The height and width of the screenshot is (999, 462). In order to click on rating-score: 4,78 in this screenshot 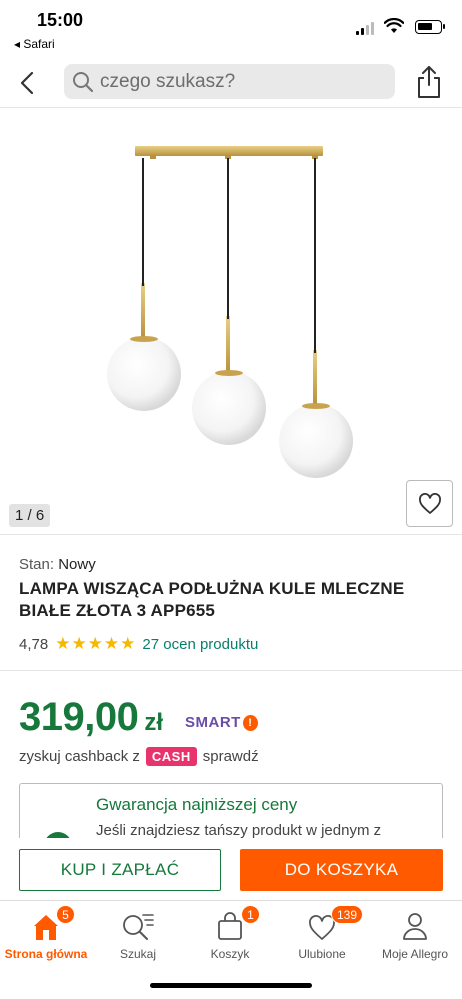, I will do `click(34, 644)`.